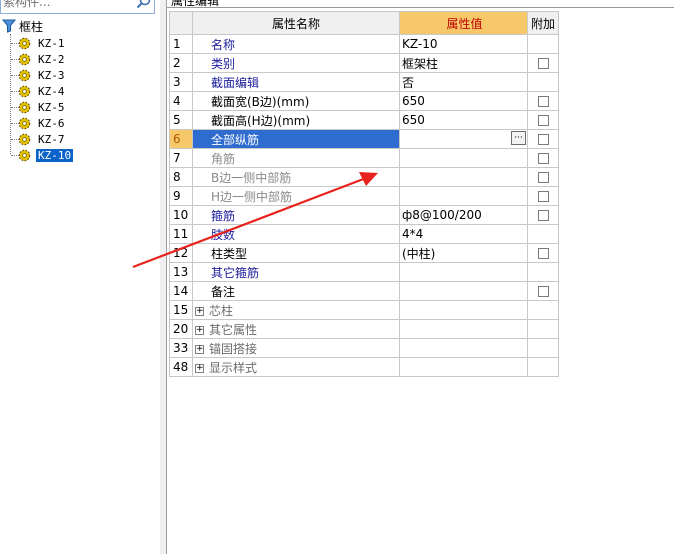 The width and height of the screenshot is (674, 554). I want to click on tree-root-frame-column: 框柱, so click(22, 26).